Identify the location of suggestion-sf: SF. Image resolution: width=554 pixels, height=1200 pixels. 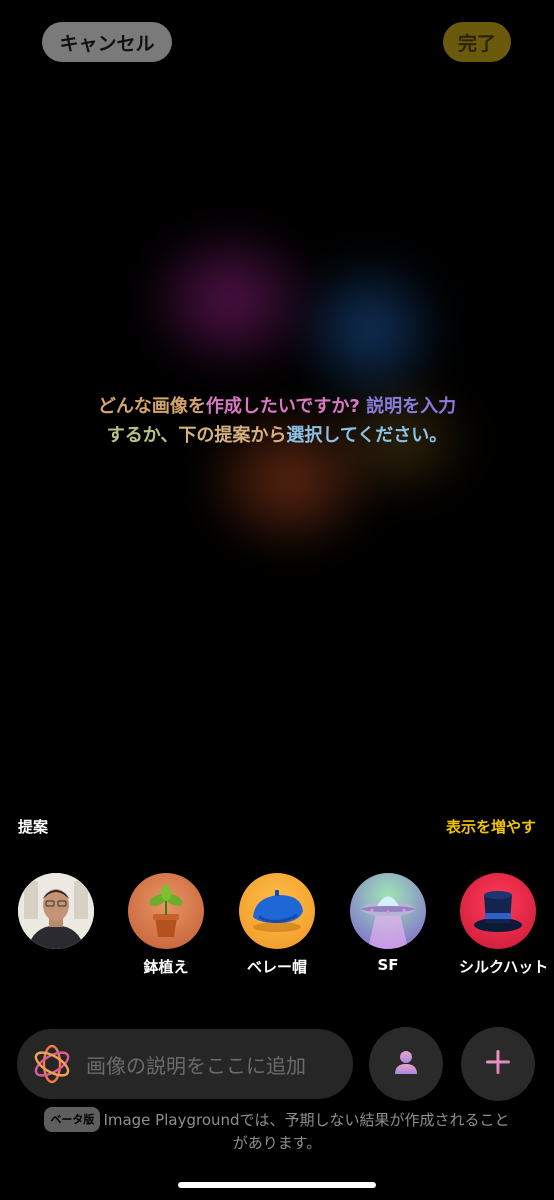
(388, 923).